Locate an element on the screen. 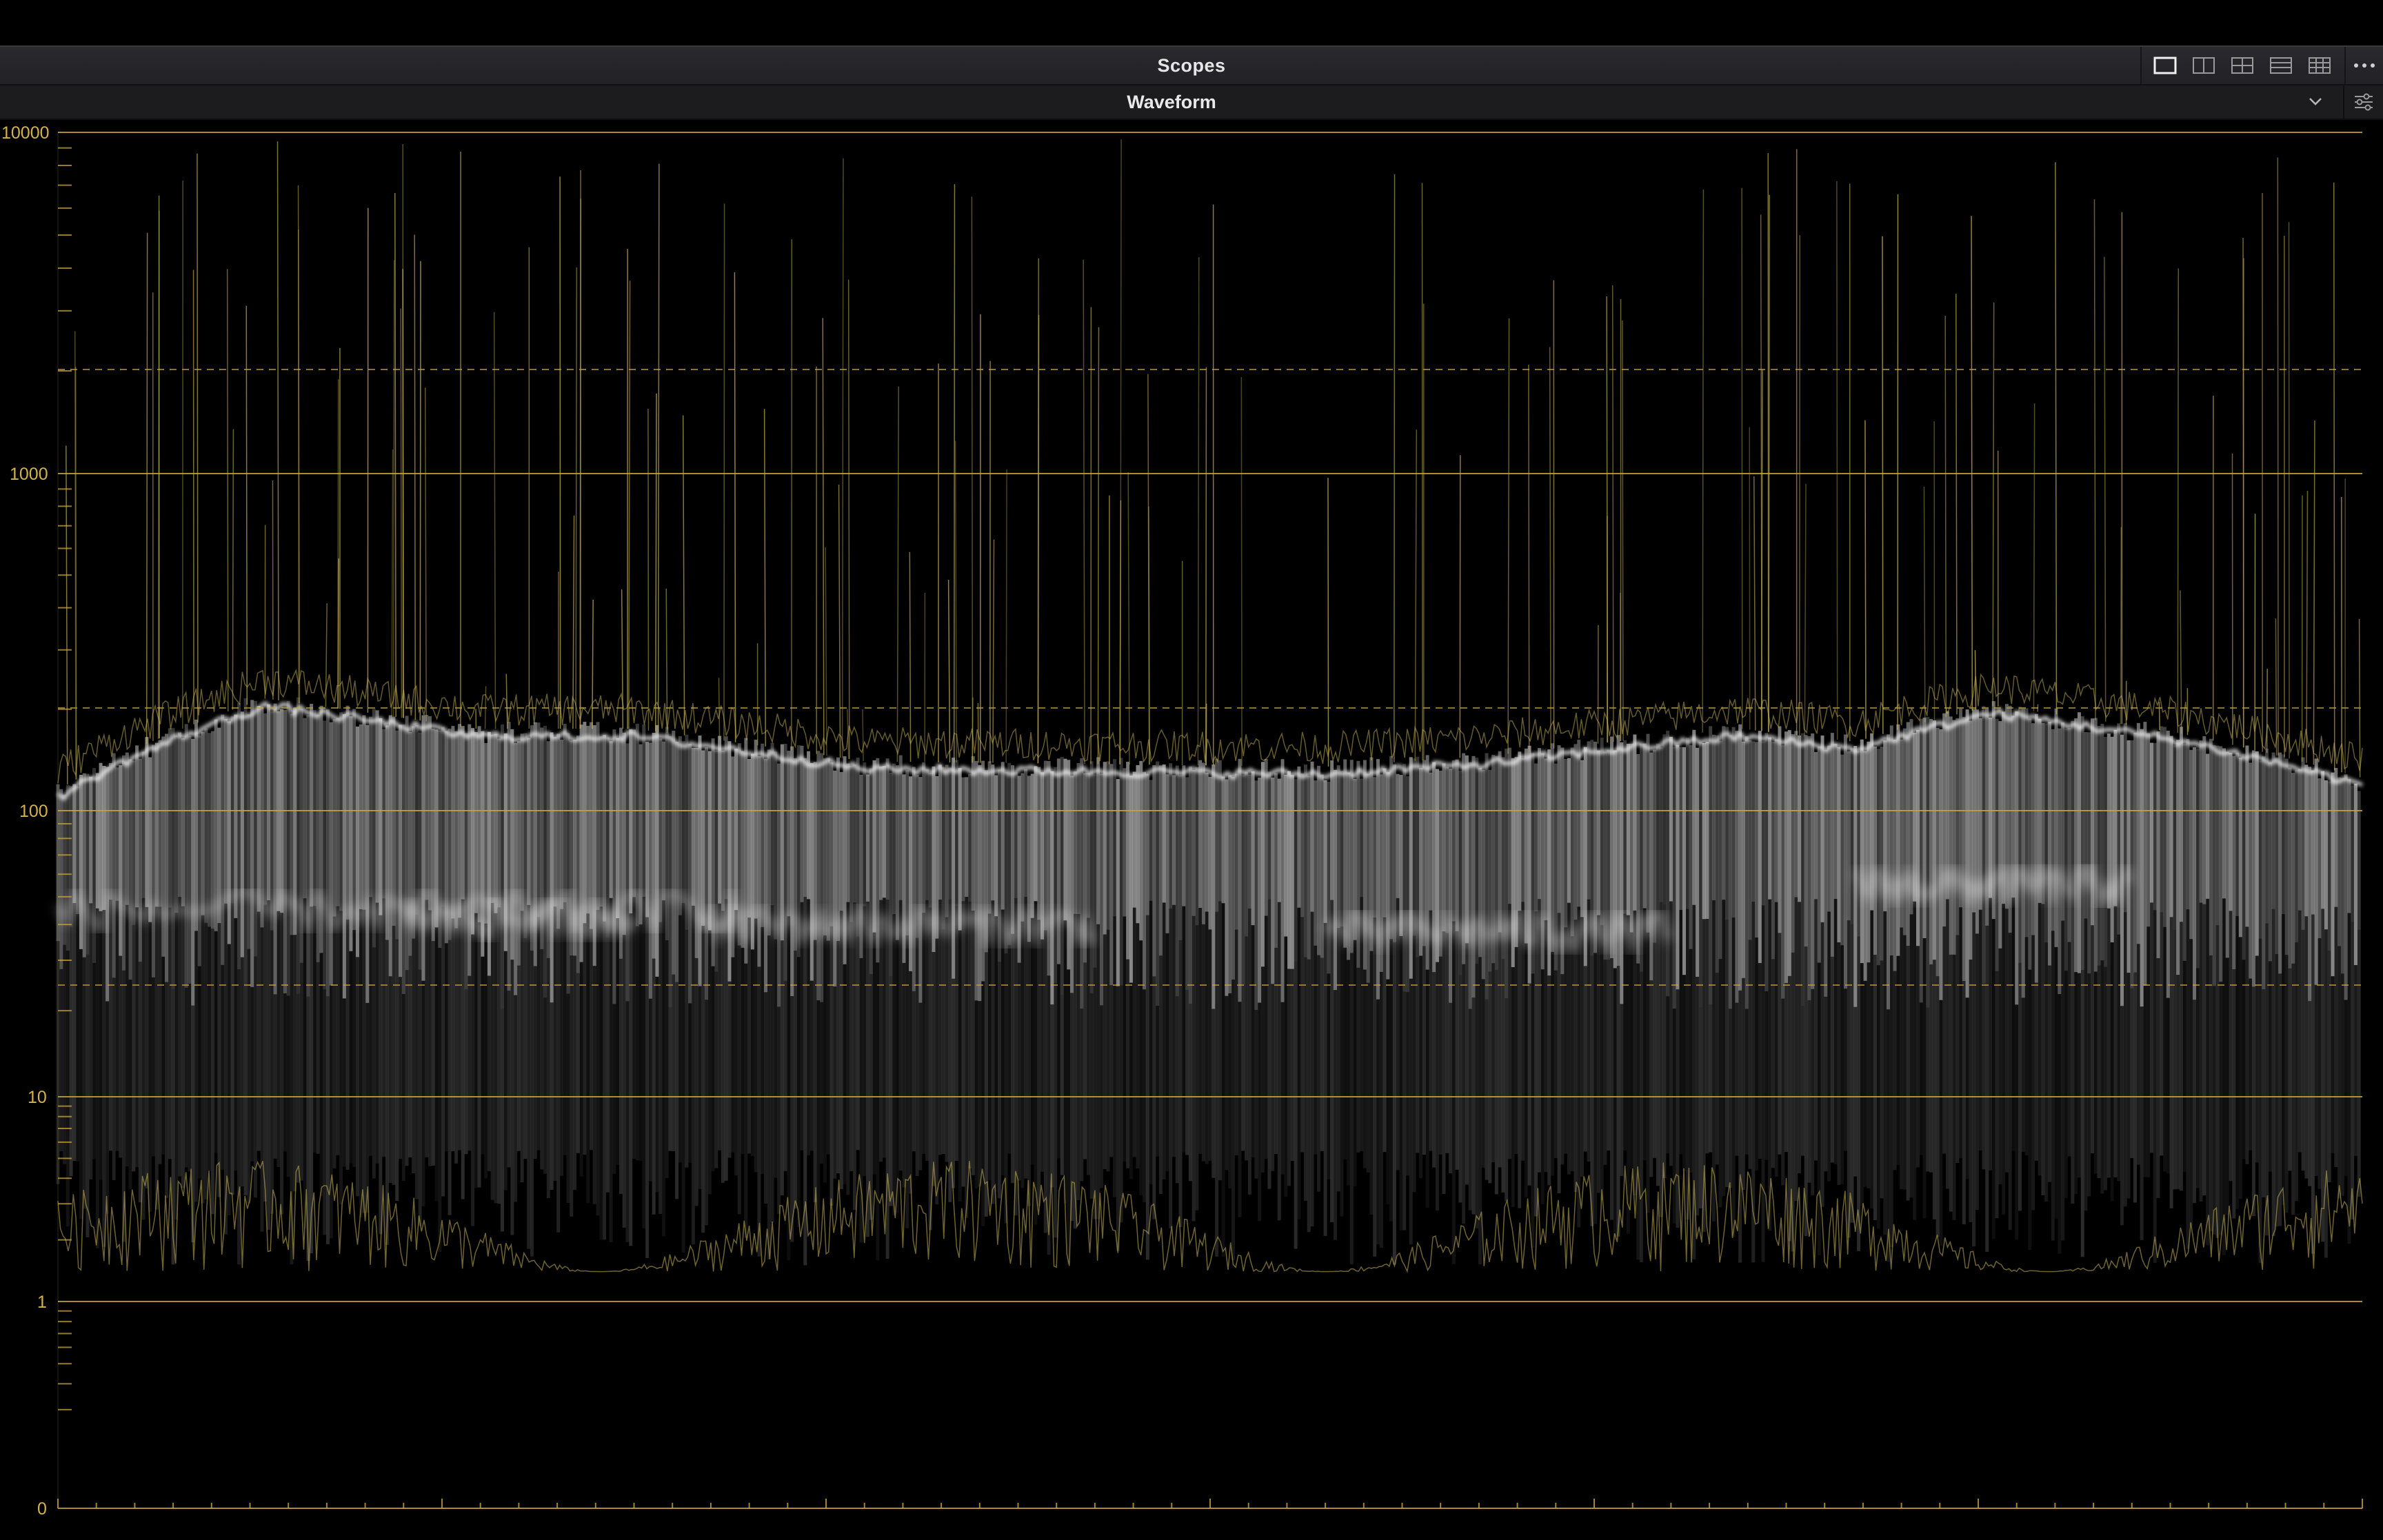  quad-view-icon is located at coordinates (2242, 66).